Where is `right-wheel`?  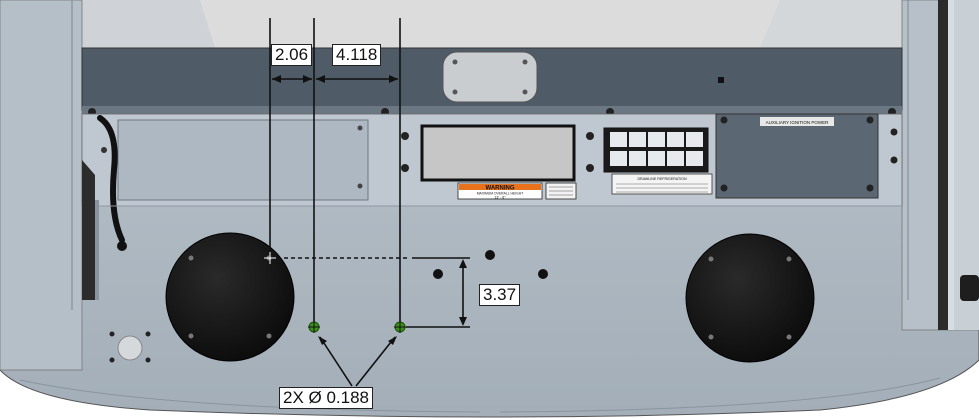
right-wheel is located at coordinates (750, 298).